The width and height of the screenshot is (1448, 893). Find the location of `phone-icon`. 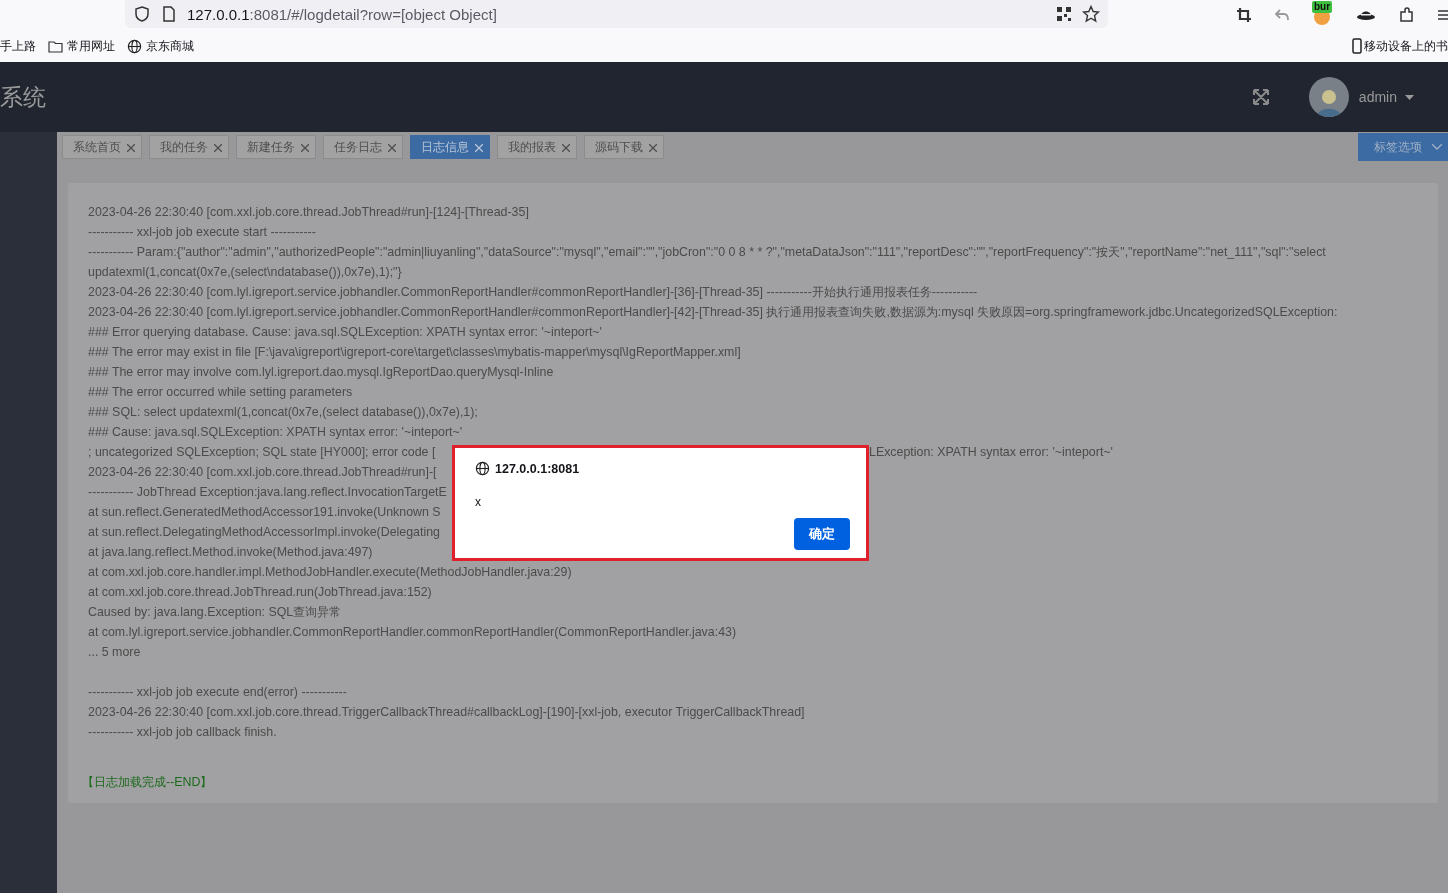

phone-icon is located at coordinates (1357, 46).